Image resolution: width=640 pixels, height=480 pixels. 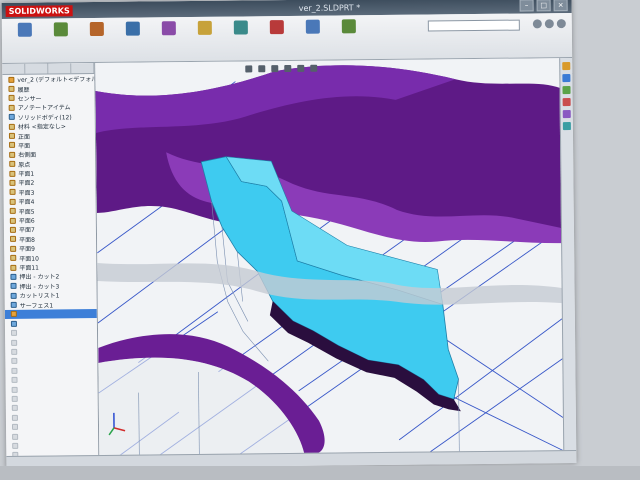 I want to click on tab-dimxpert, so click(x=83, y=68).